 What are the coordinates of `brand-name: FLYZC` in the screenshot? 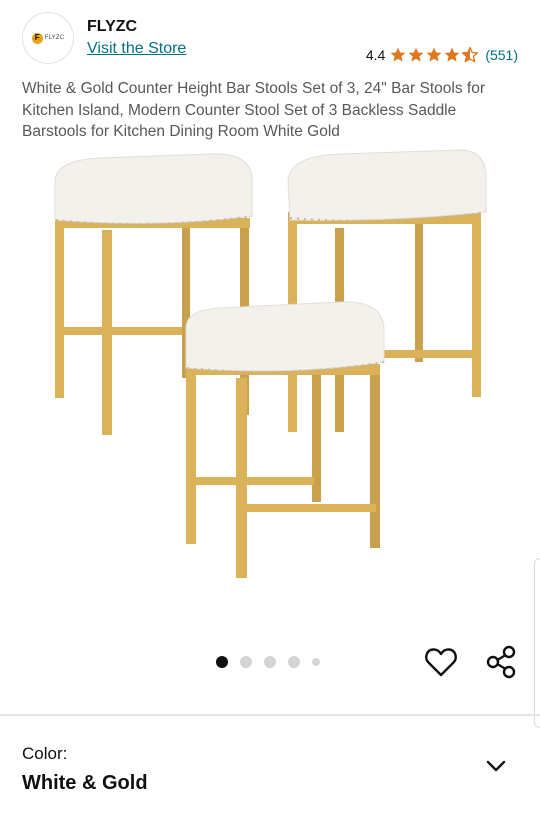 It's located at (112, 27).